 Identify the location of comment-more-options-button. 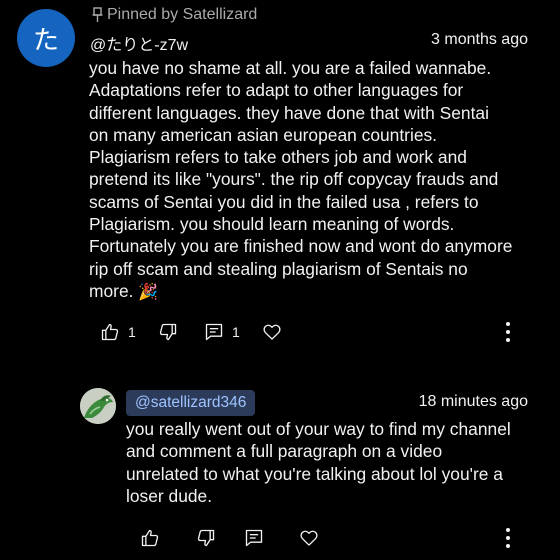
(508, 332).